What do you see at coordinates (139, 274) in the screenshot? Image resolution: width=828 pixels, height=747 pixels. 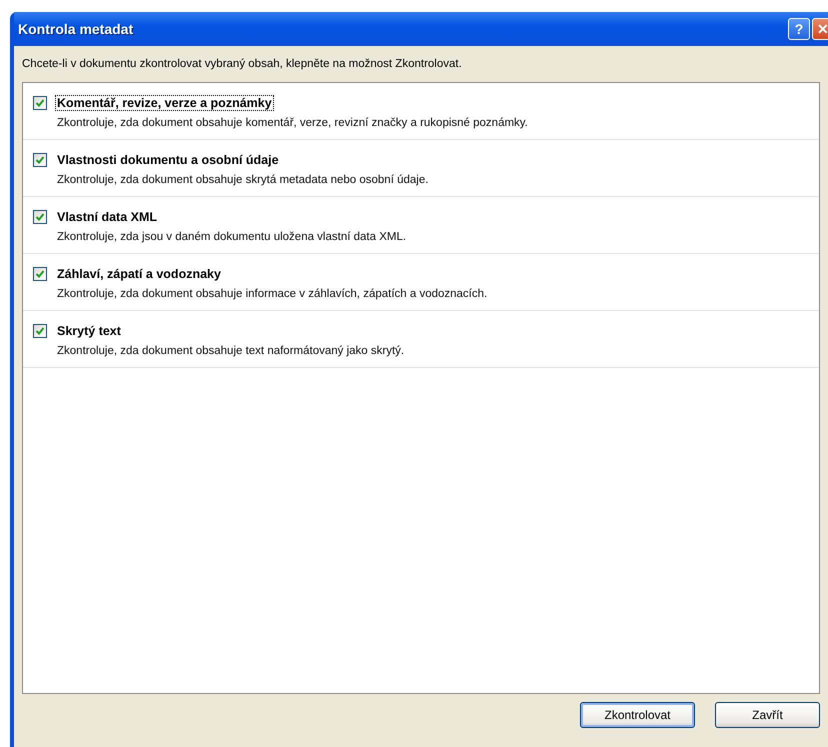 I see `option-label: Záhlaví, zápatí a vodoznaky` at bounding box center [139, 274].